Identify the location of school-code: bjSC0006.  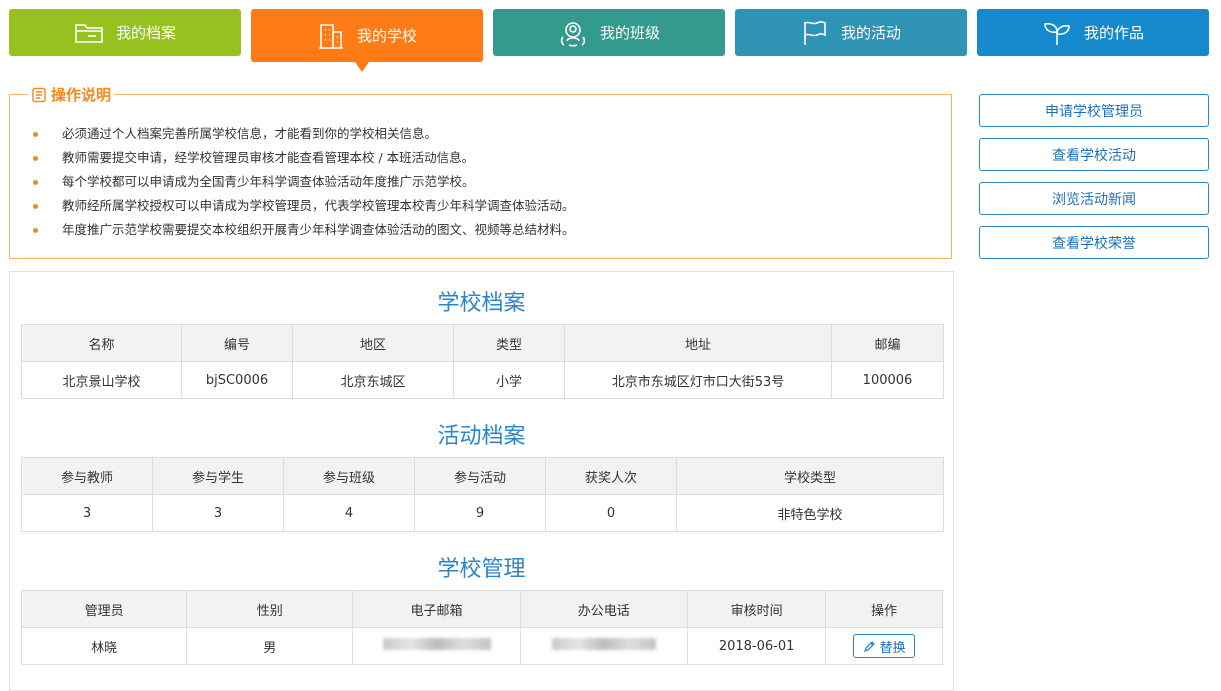
(237, 380).